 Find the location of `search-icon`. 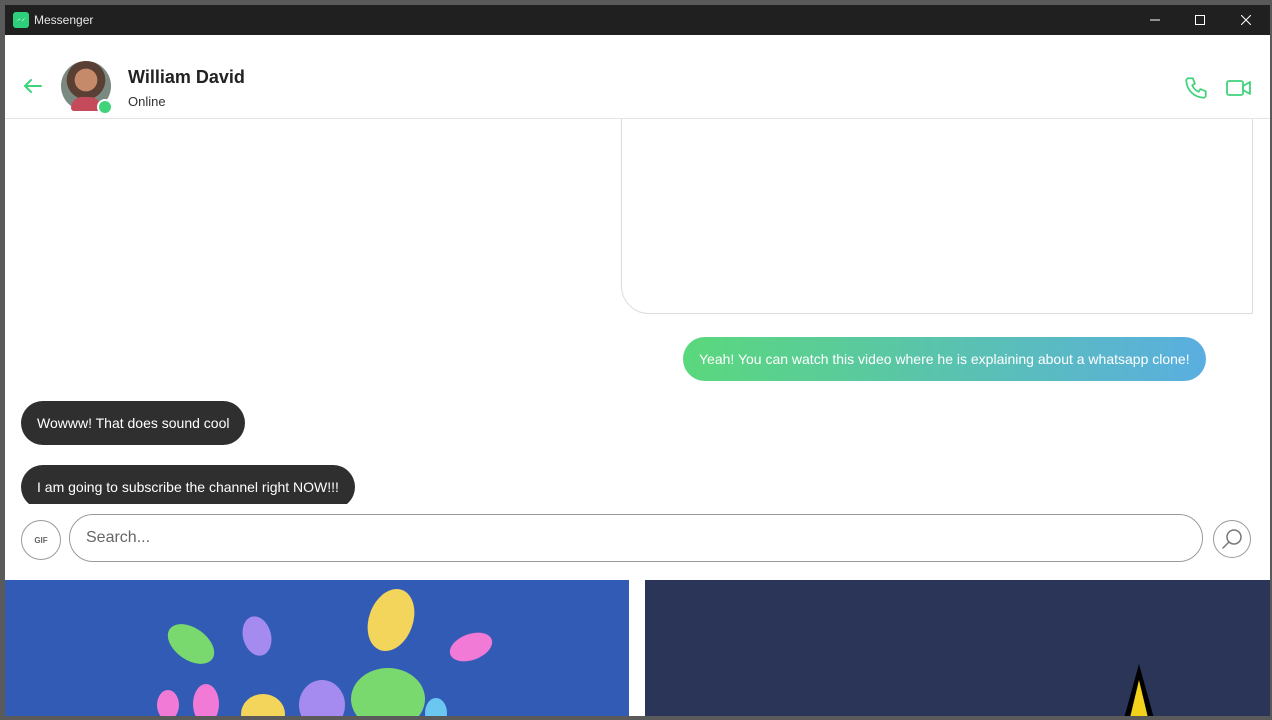

search-icon is located at coordinates (1232, 539).